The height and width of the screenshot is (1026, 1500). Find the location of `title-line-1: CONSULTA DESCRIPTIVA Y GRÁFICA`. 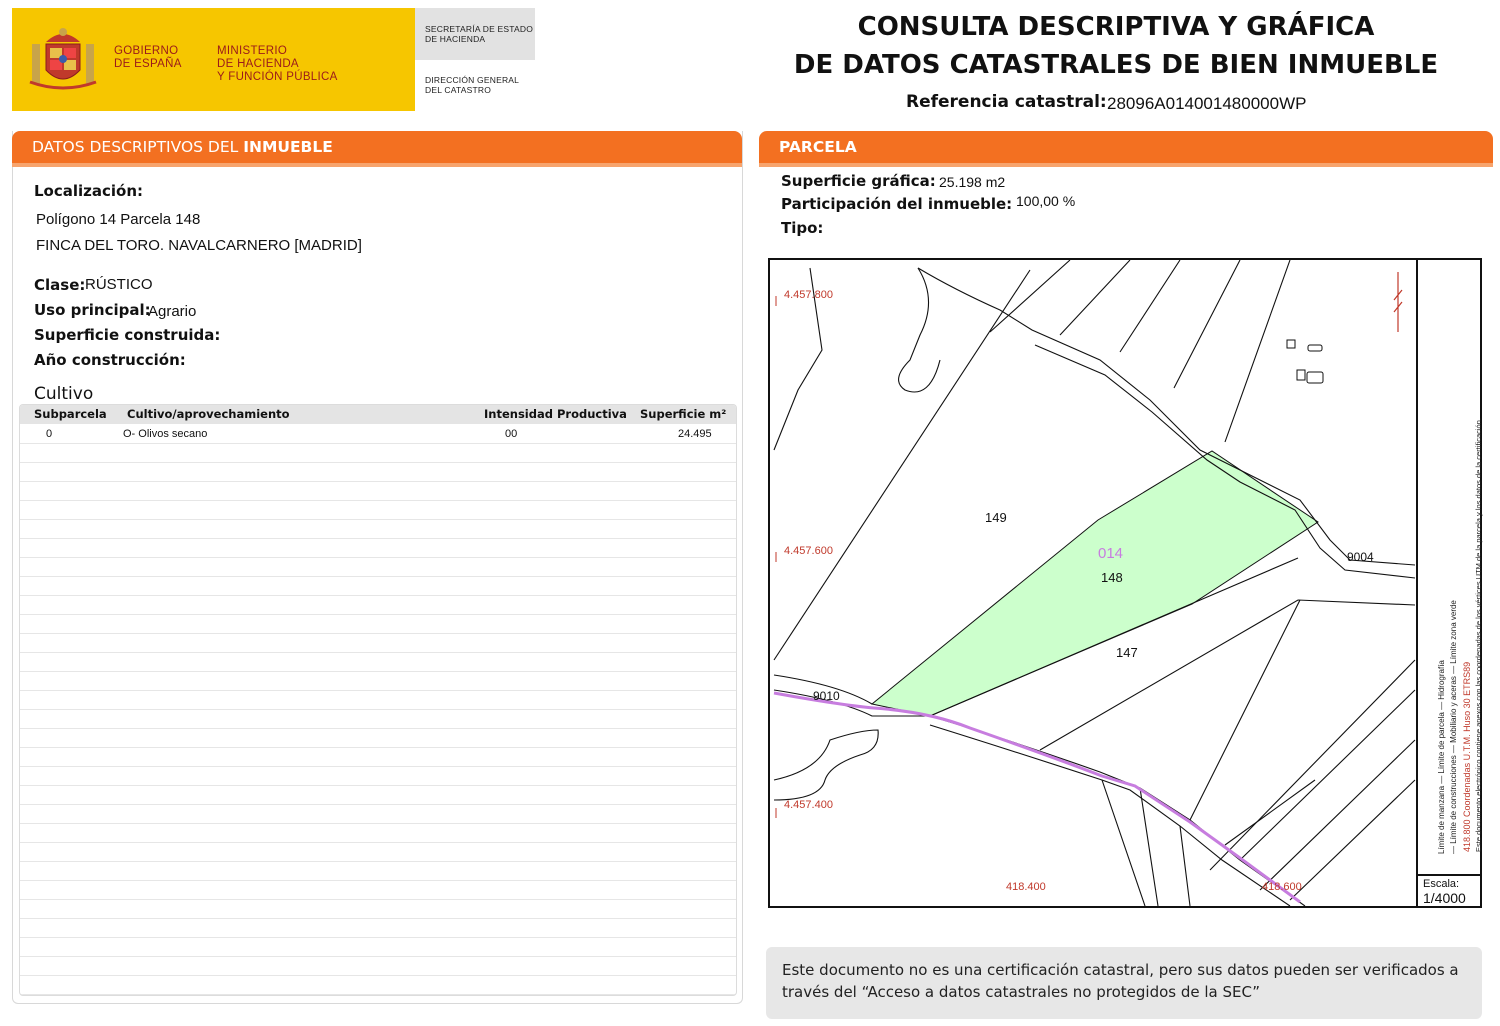

title-line-1: CONSULTA DESCRIPTIVA Y GRÁFICA is located at coordinates (1116, 27).